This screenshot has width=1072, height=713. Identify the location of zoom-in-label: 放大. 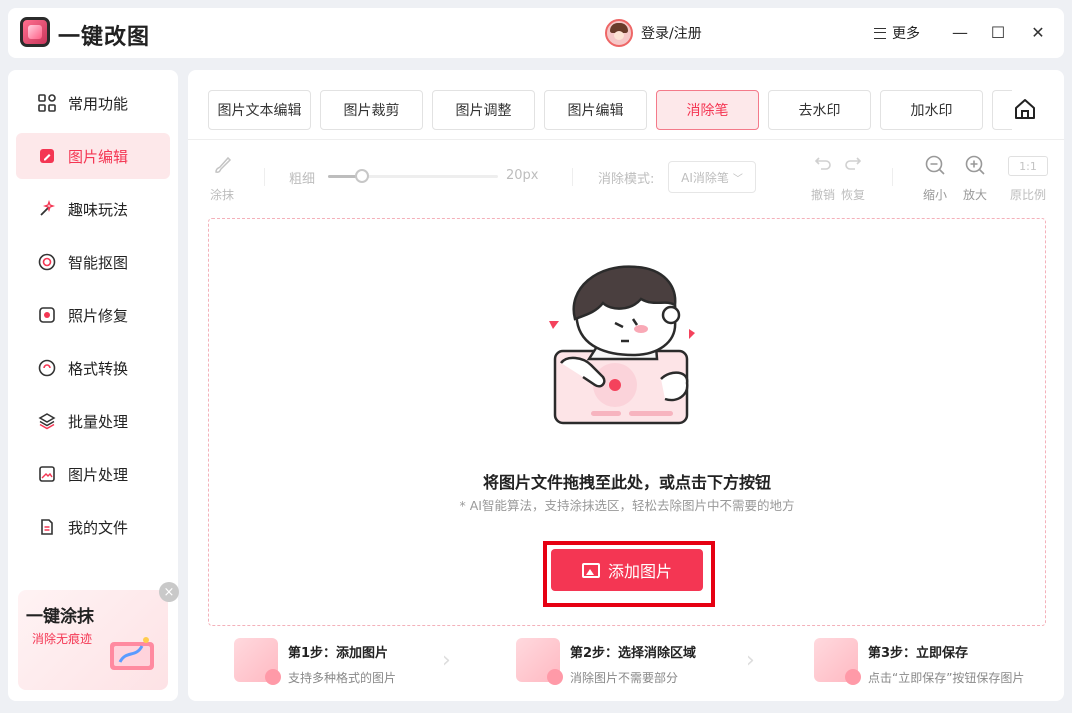
(975, 195).